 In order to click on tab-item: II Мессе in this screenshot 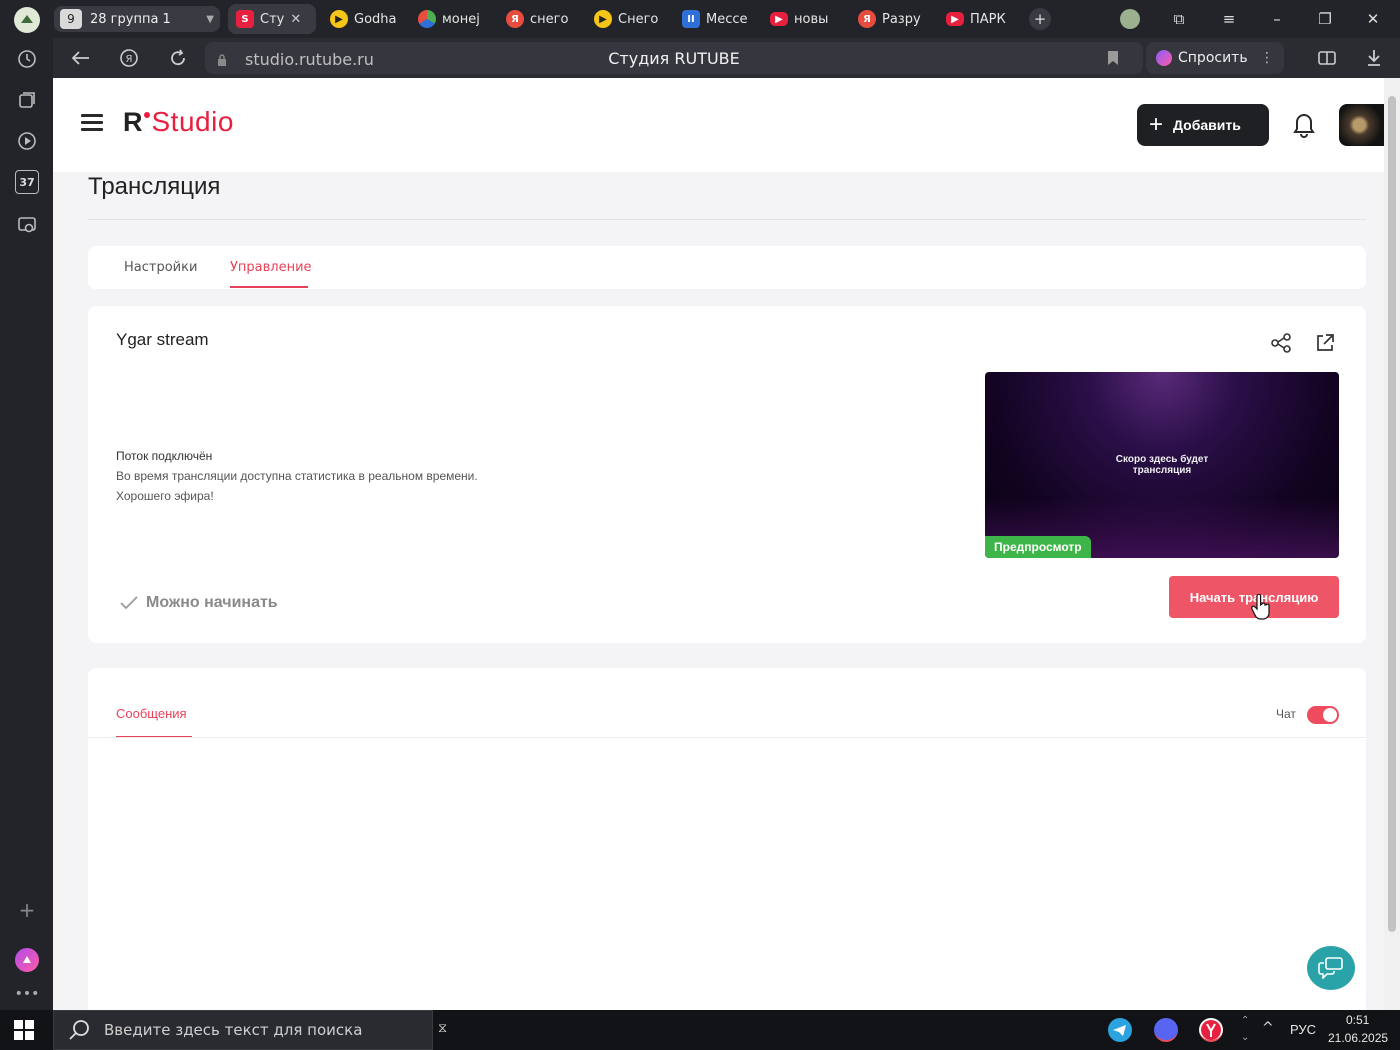, I will do `click(714, 19)`.